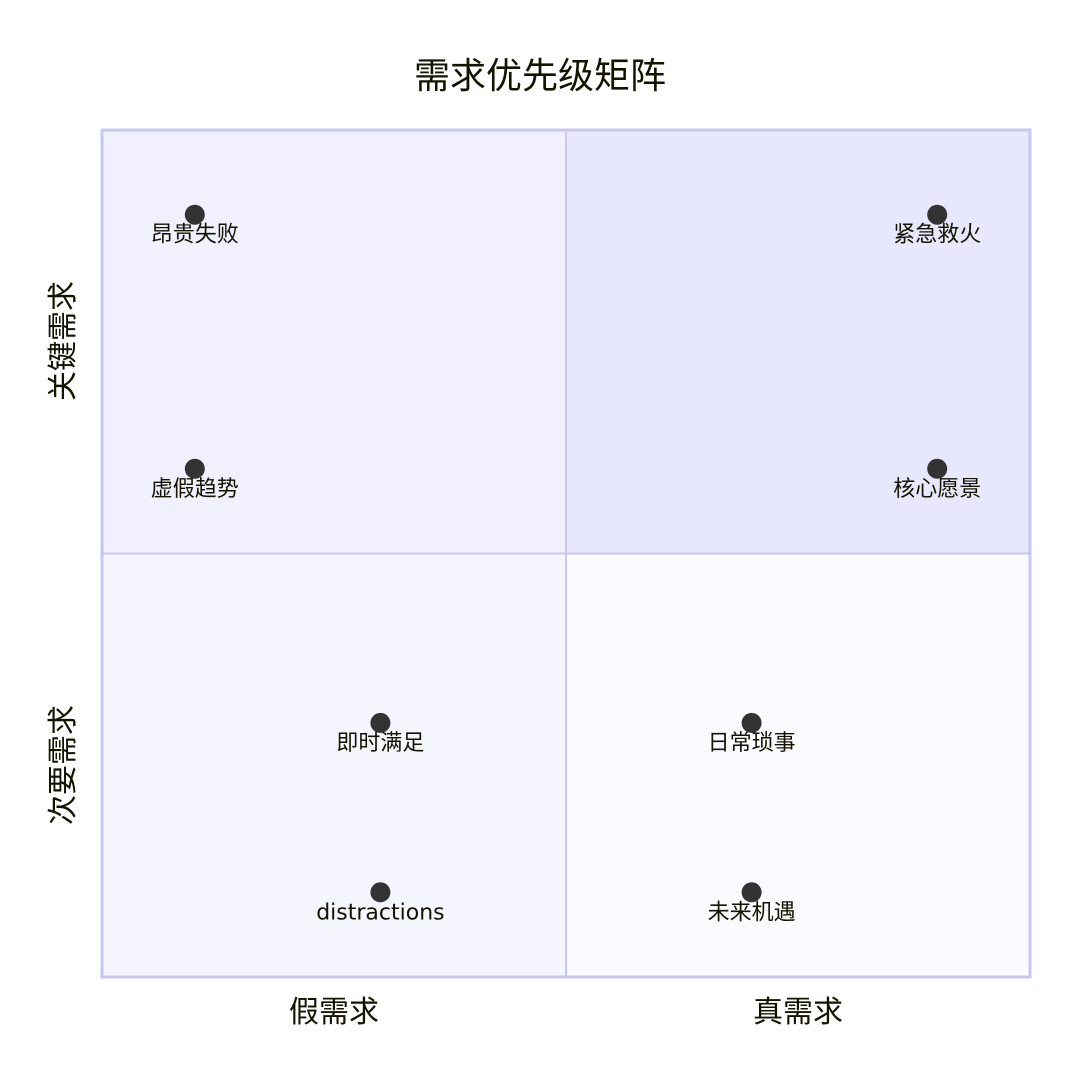 The width and height of the screenshot is (1080, 1080). Describe the element at coordinates (752, 912) in the screenshot. I see `point-label: 未来机遇` at that location.